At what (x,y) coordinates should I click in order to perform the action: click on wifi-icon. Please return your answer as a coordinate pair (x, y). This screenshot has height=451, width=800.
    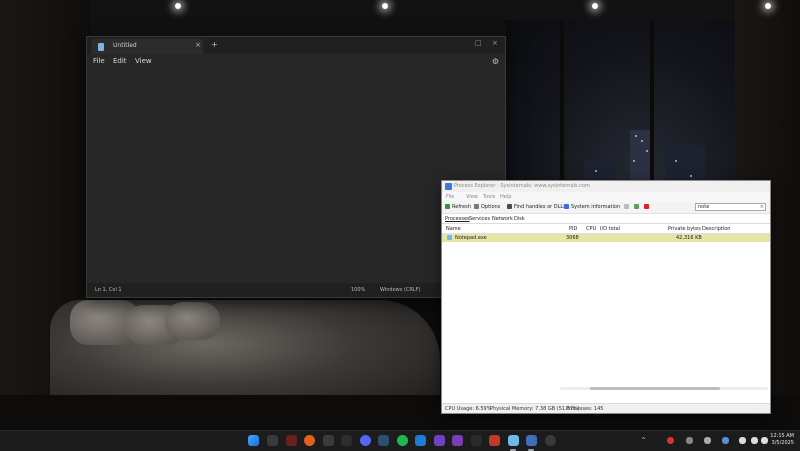
    Looking at the image, I should click on (742, 440).